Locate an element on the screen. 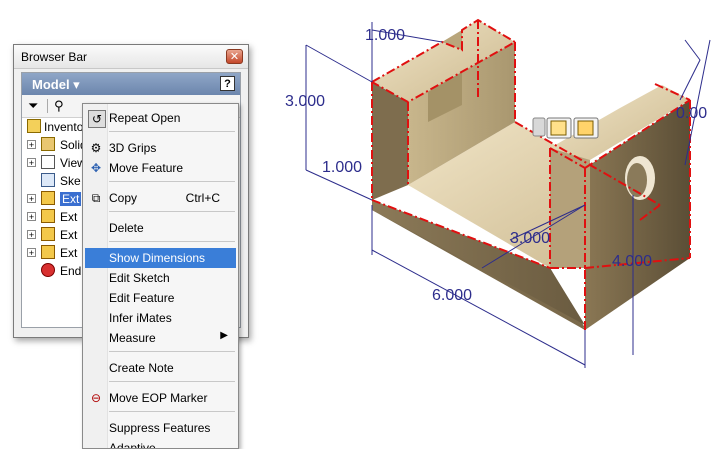 Image resolution: width=727 pixels, height=449 pixels. dimension-label: 6.000 is located at coordinates (452, 295).